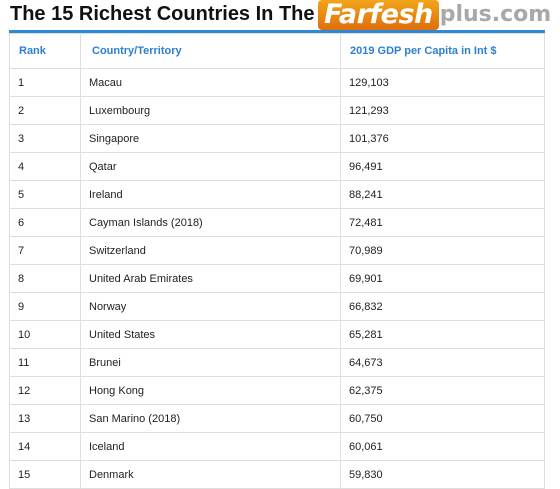 The height and width of the screenshot is (489, 560). What do you see at coordinates (45, 51) in the screenshot?
I see `header-rank: Rank` at bounding box center [45, 51].